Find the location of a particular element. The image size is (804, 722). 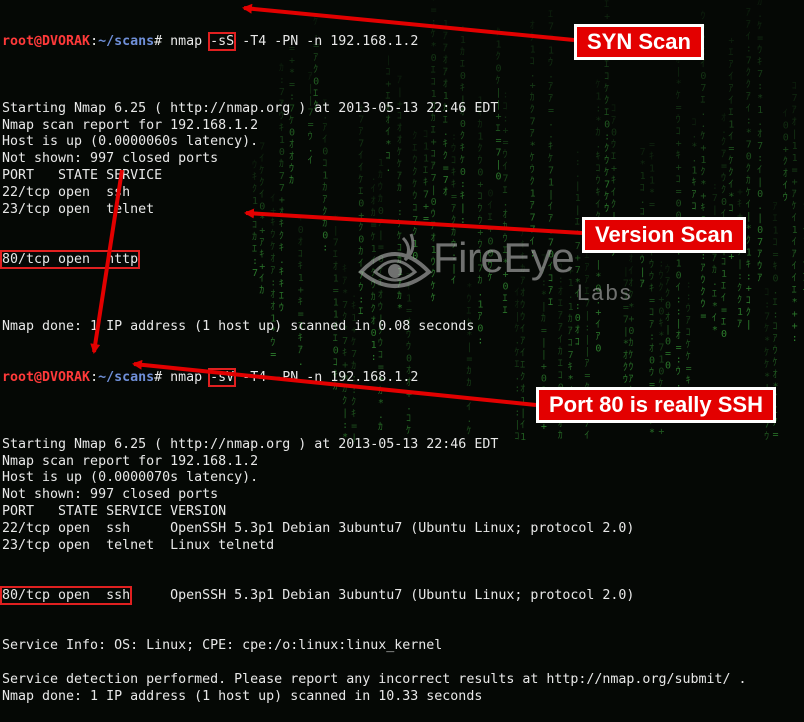

output-line: 22/tcp open ssh is located at coordinates (66, 192).